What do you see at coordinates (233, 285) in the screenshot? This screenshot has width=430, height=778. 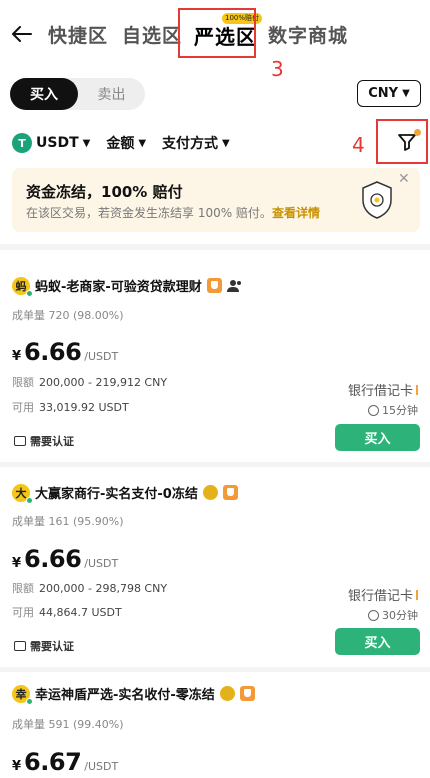 I see `users-icon` at bounding box center [233, 285].